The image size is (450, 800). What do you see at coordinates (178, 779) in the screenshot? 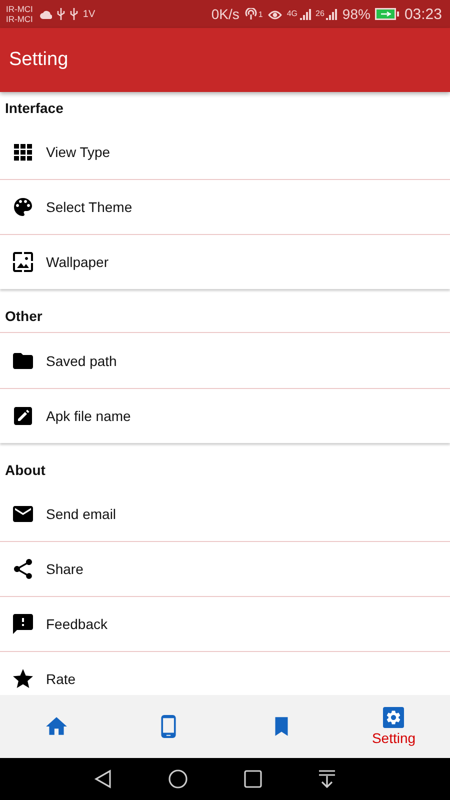
I see `home-button` at bounding box center [178, 779].